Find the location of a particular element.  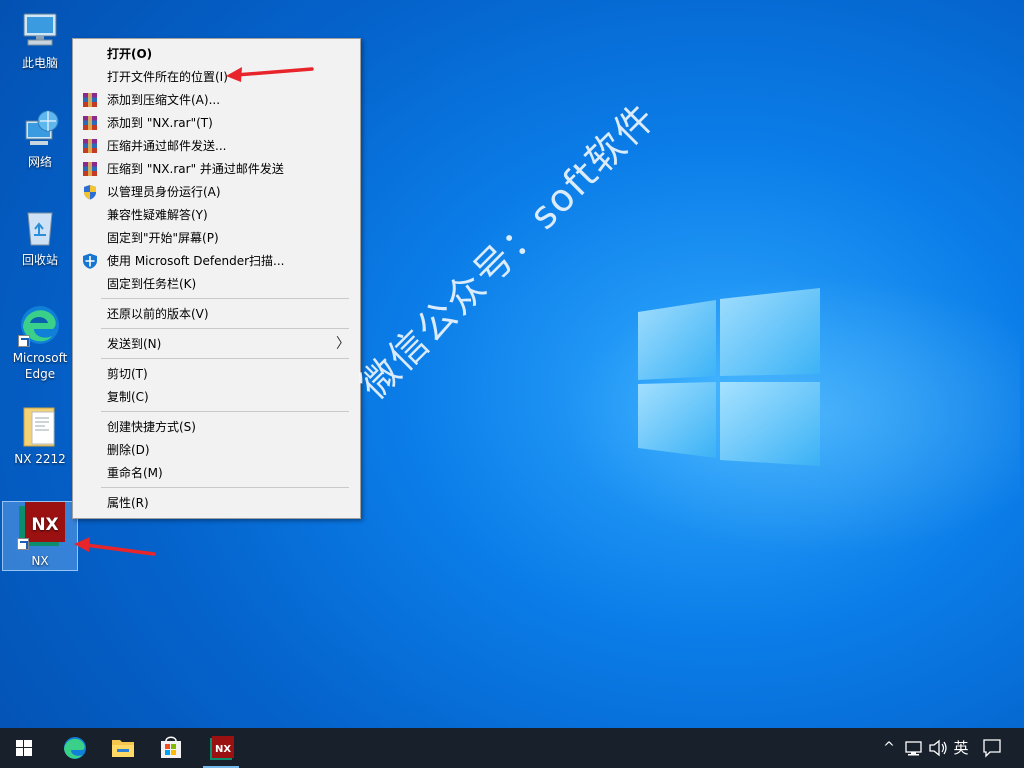

menu-item-label: 剪切(T) is located at coordinates (127, 374).